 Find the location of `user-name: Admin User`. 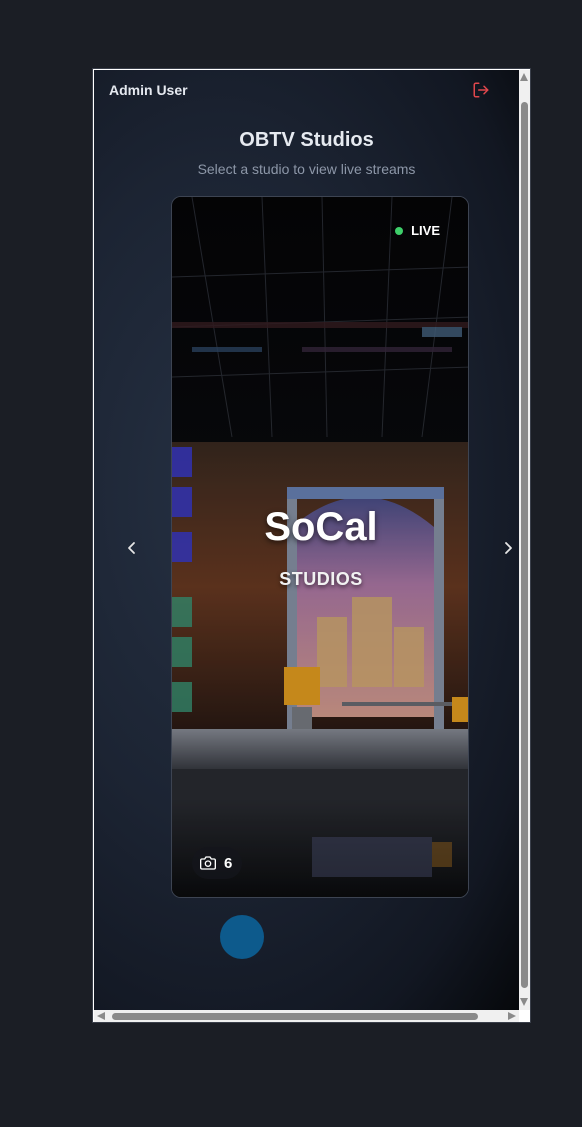

user-name: Admin User is located at coordinates (148, 90).